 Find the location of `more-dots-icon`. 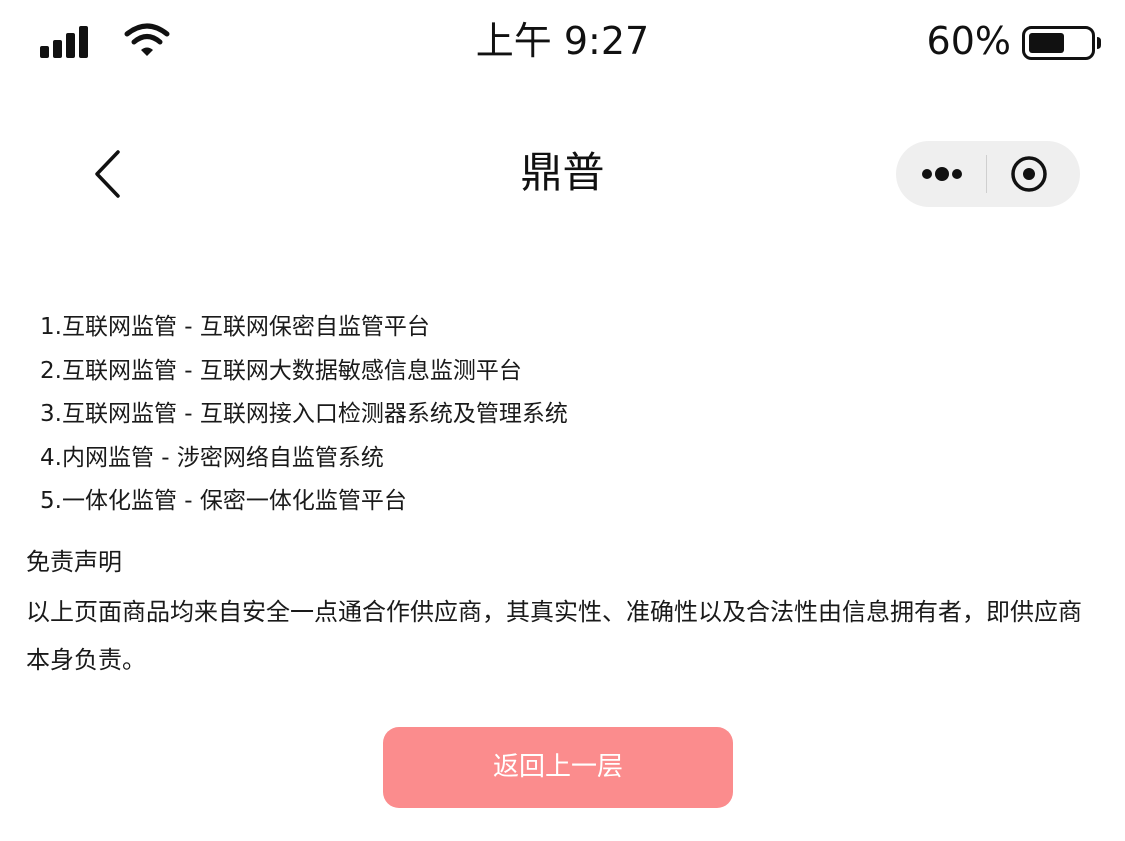

more-dots-icon is located at coordinates (942, 174).